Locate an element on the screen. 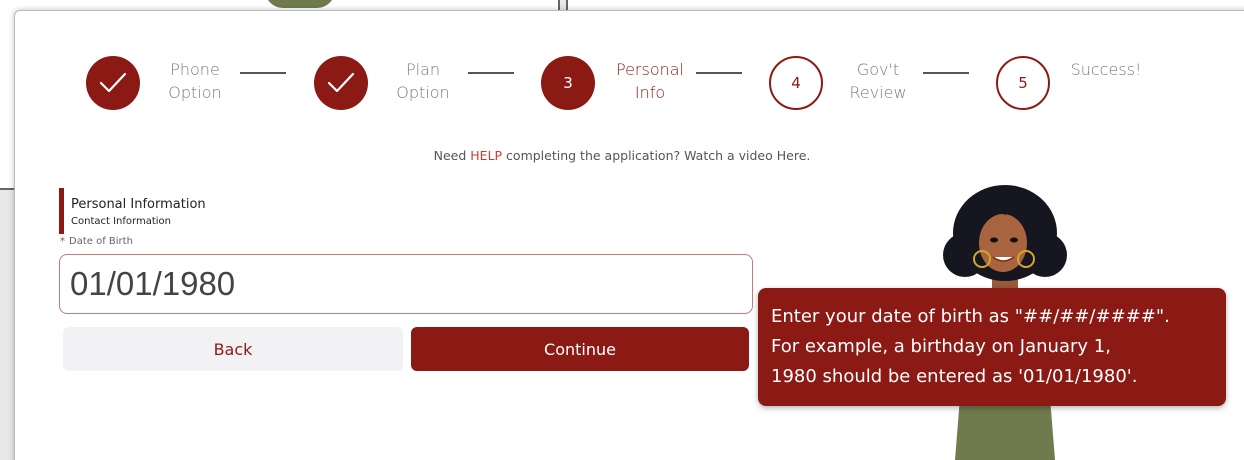 Image resolution: width=1244 pixels, height=460 pixels. dob-input is located at coordinates (406, 284).